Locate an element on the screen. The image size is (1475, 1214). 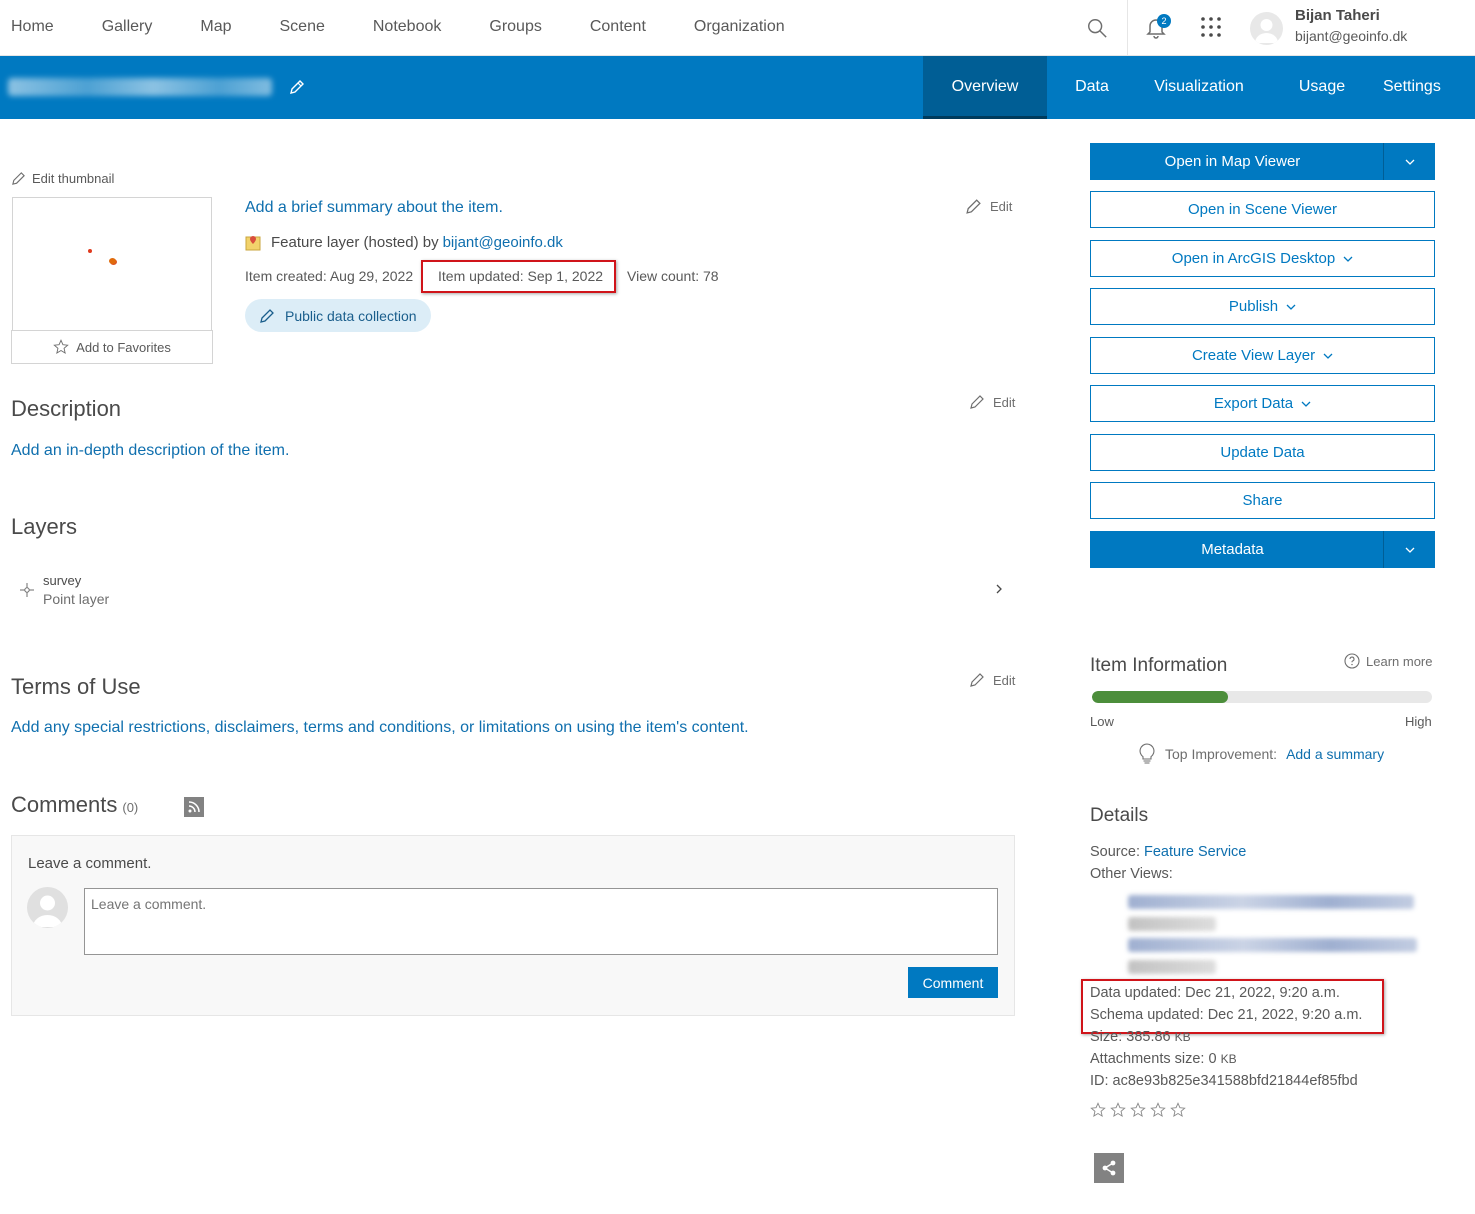
create-view-layer-label: Create View Layer is located at coordinates (1253, 355).